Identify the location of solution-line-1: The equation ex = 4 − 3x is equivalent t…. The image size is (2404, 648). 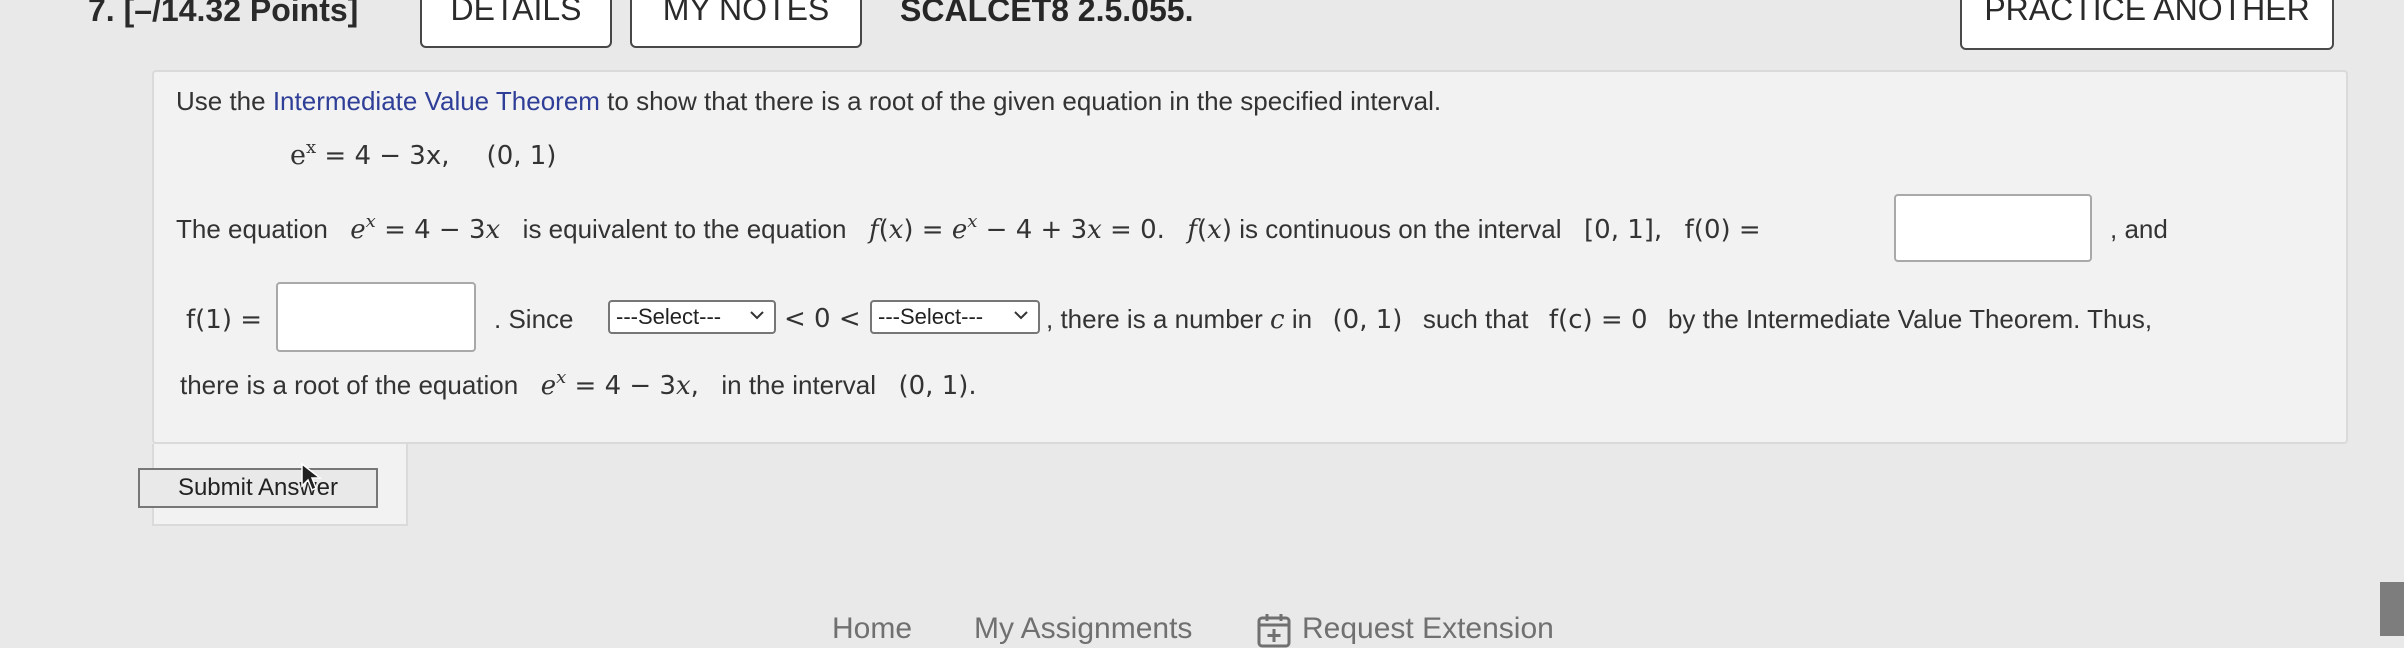
(968, 228).